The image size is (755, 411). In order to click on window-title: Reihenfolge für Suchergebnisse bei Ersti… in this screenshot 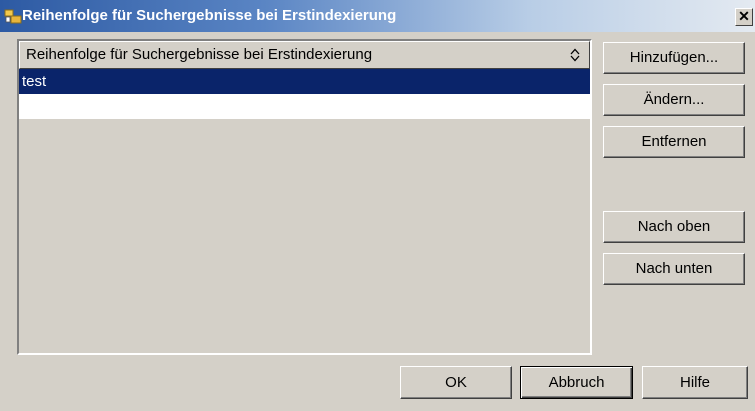, I will do `click(209, 15)`.